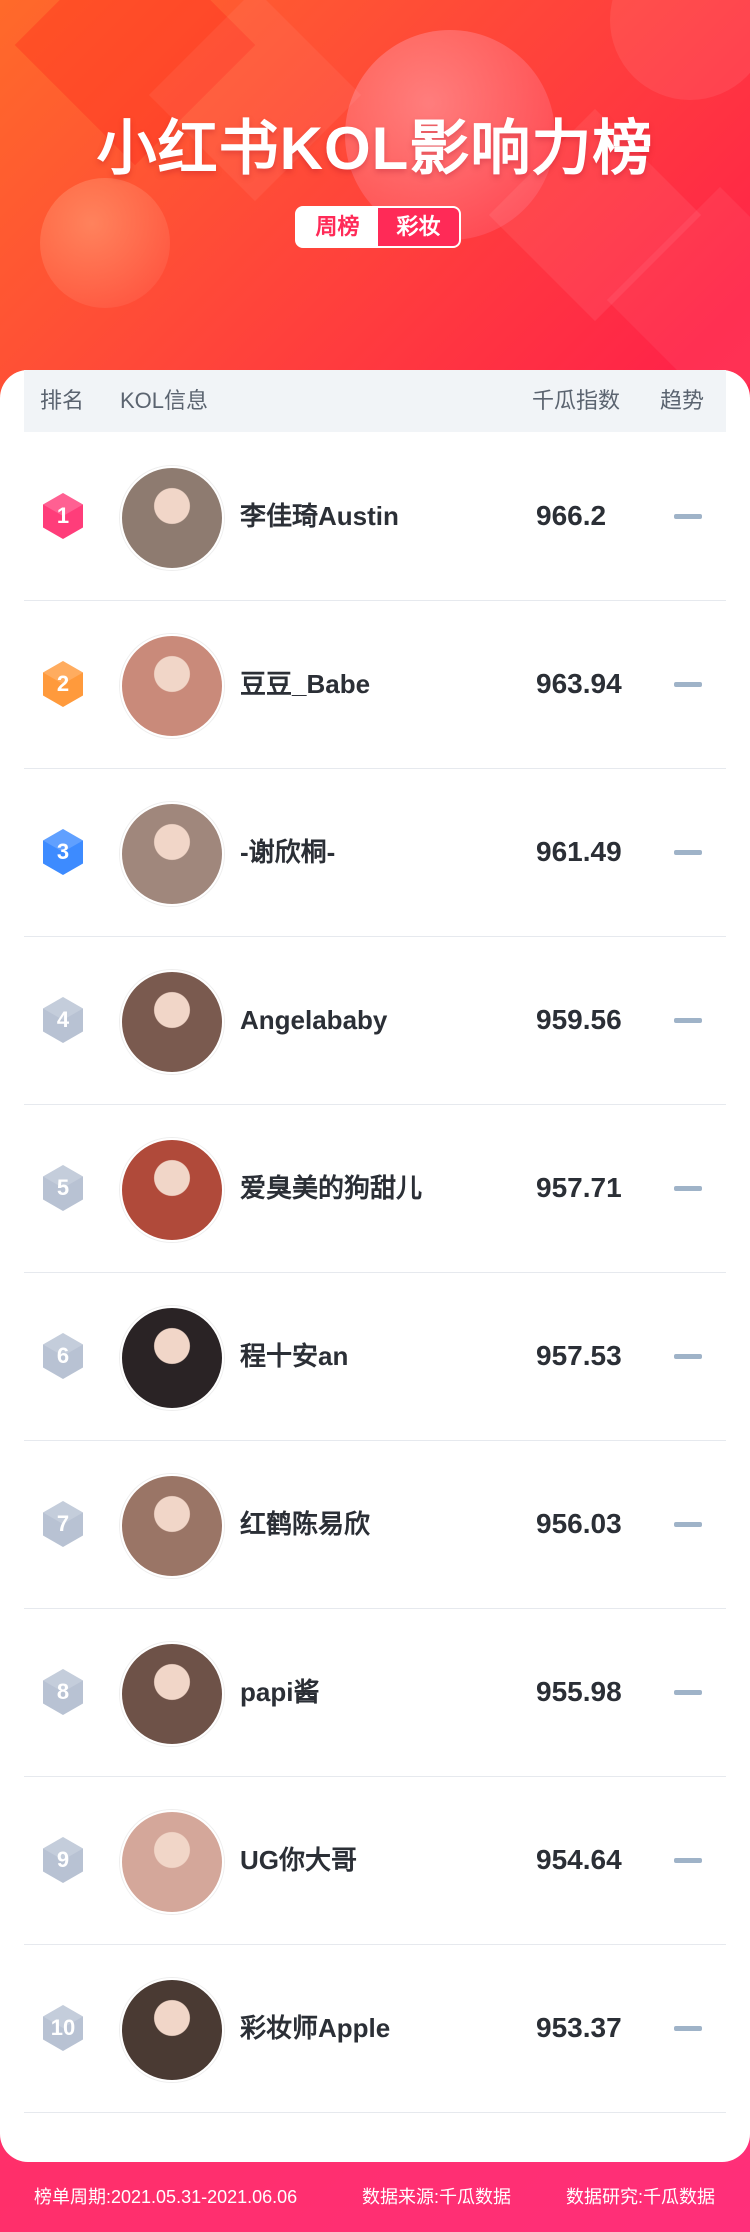  I want to click on table-row: 9 UG你大哥 954.64, so click(375, 1860).